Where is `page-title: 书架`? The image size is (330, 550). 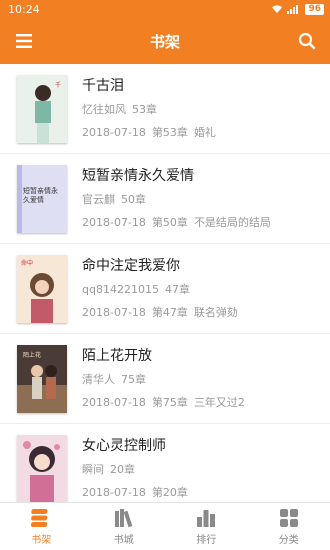
page-title: 书架 is located at coordinates (164, 41).